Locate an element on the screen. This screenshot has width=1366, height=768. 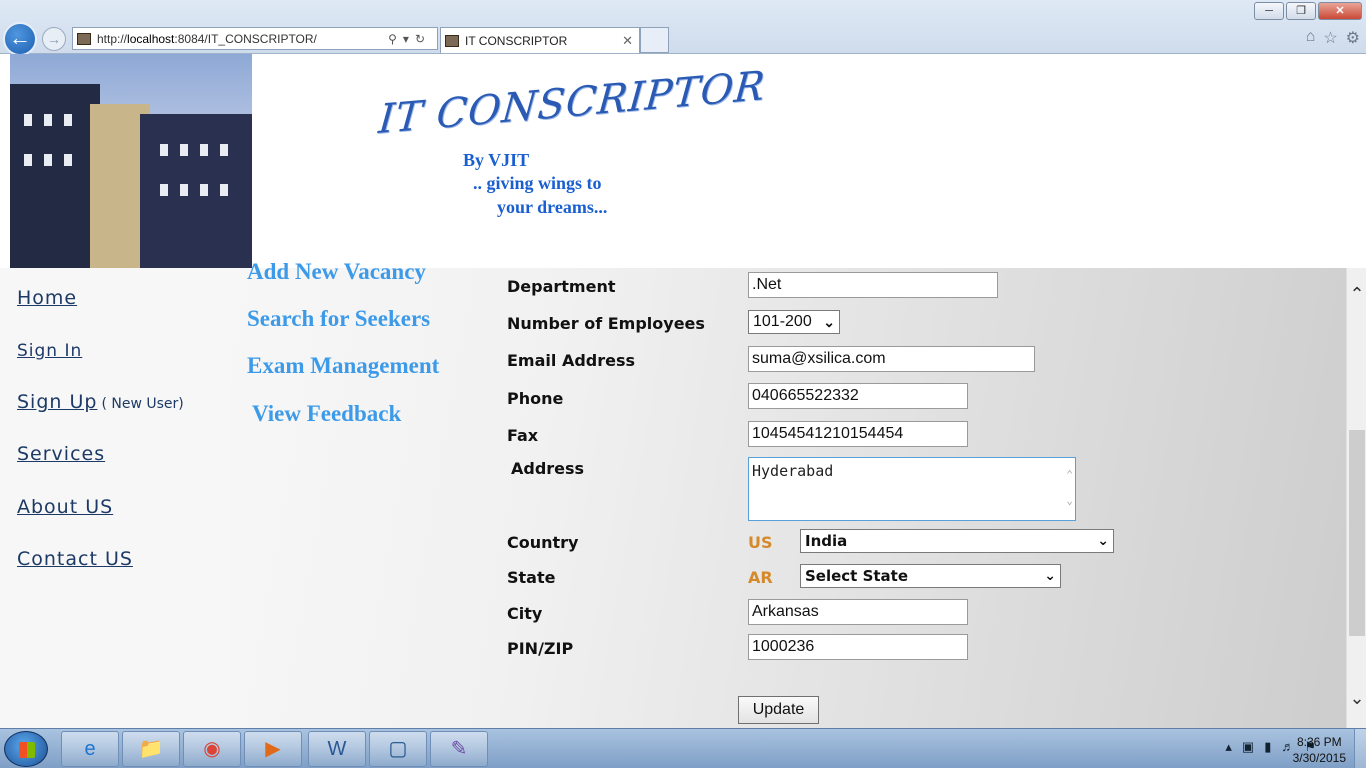
pin-input: 1000236 is located at coordinates (858, 647).